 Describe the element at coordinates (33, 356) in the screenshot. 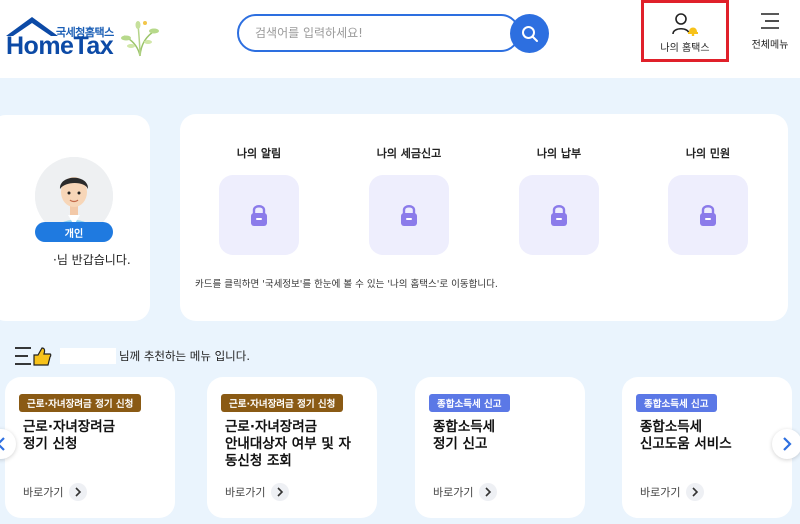

I see `list-thumbs-up-icon` at that location.